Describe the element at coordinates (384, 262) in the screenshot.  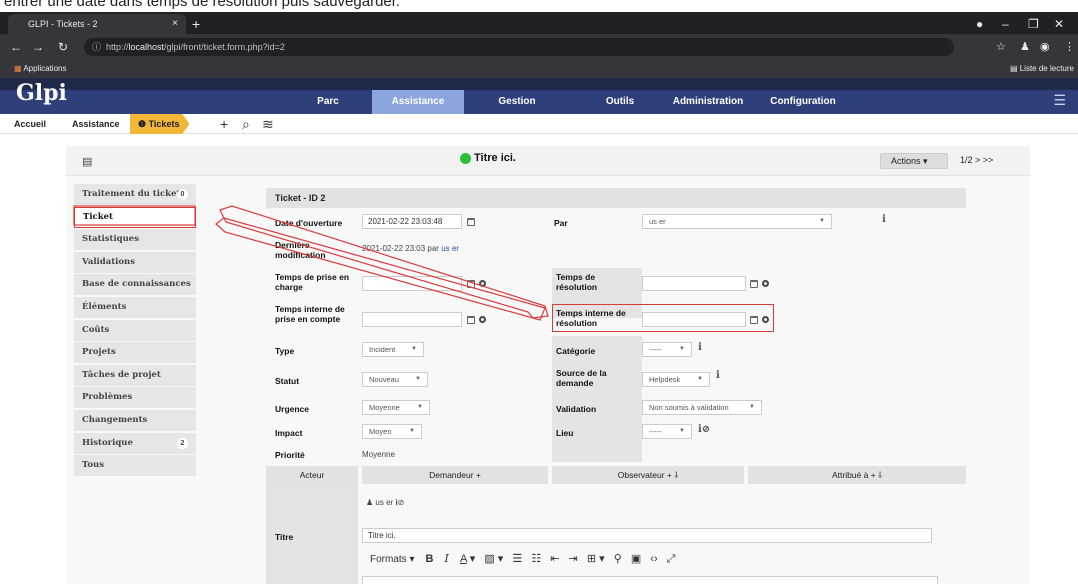
I see `upper-arrow` at that location.